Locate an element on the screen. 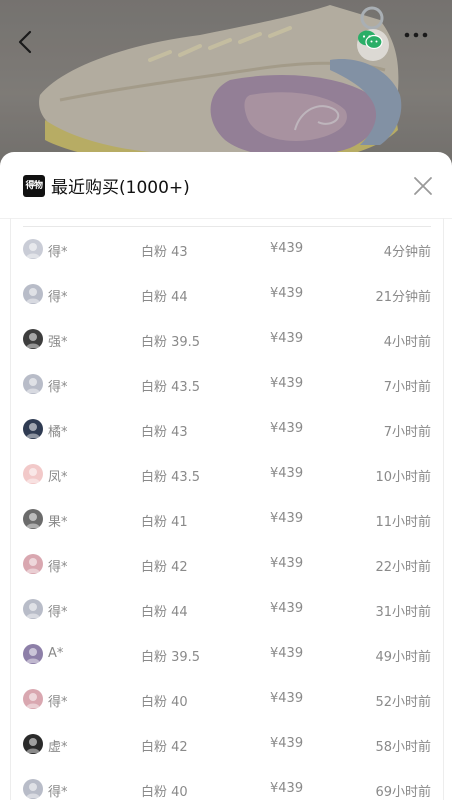 The width and height of the screenshot is (452, 800). purchase-time: 22小时前 is located at coordinates (403, 567).